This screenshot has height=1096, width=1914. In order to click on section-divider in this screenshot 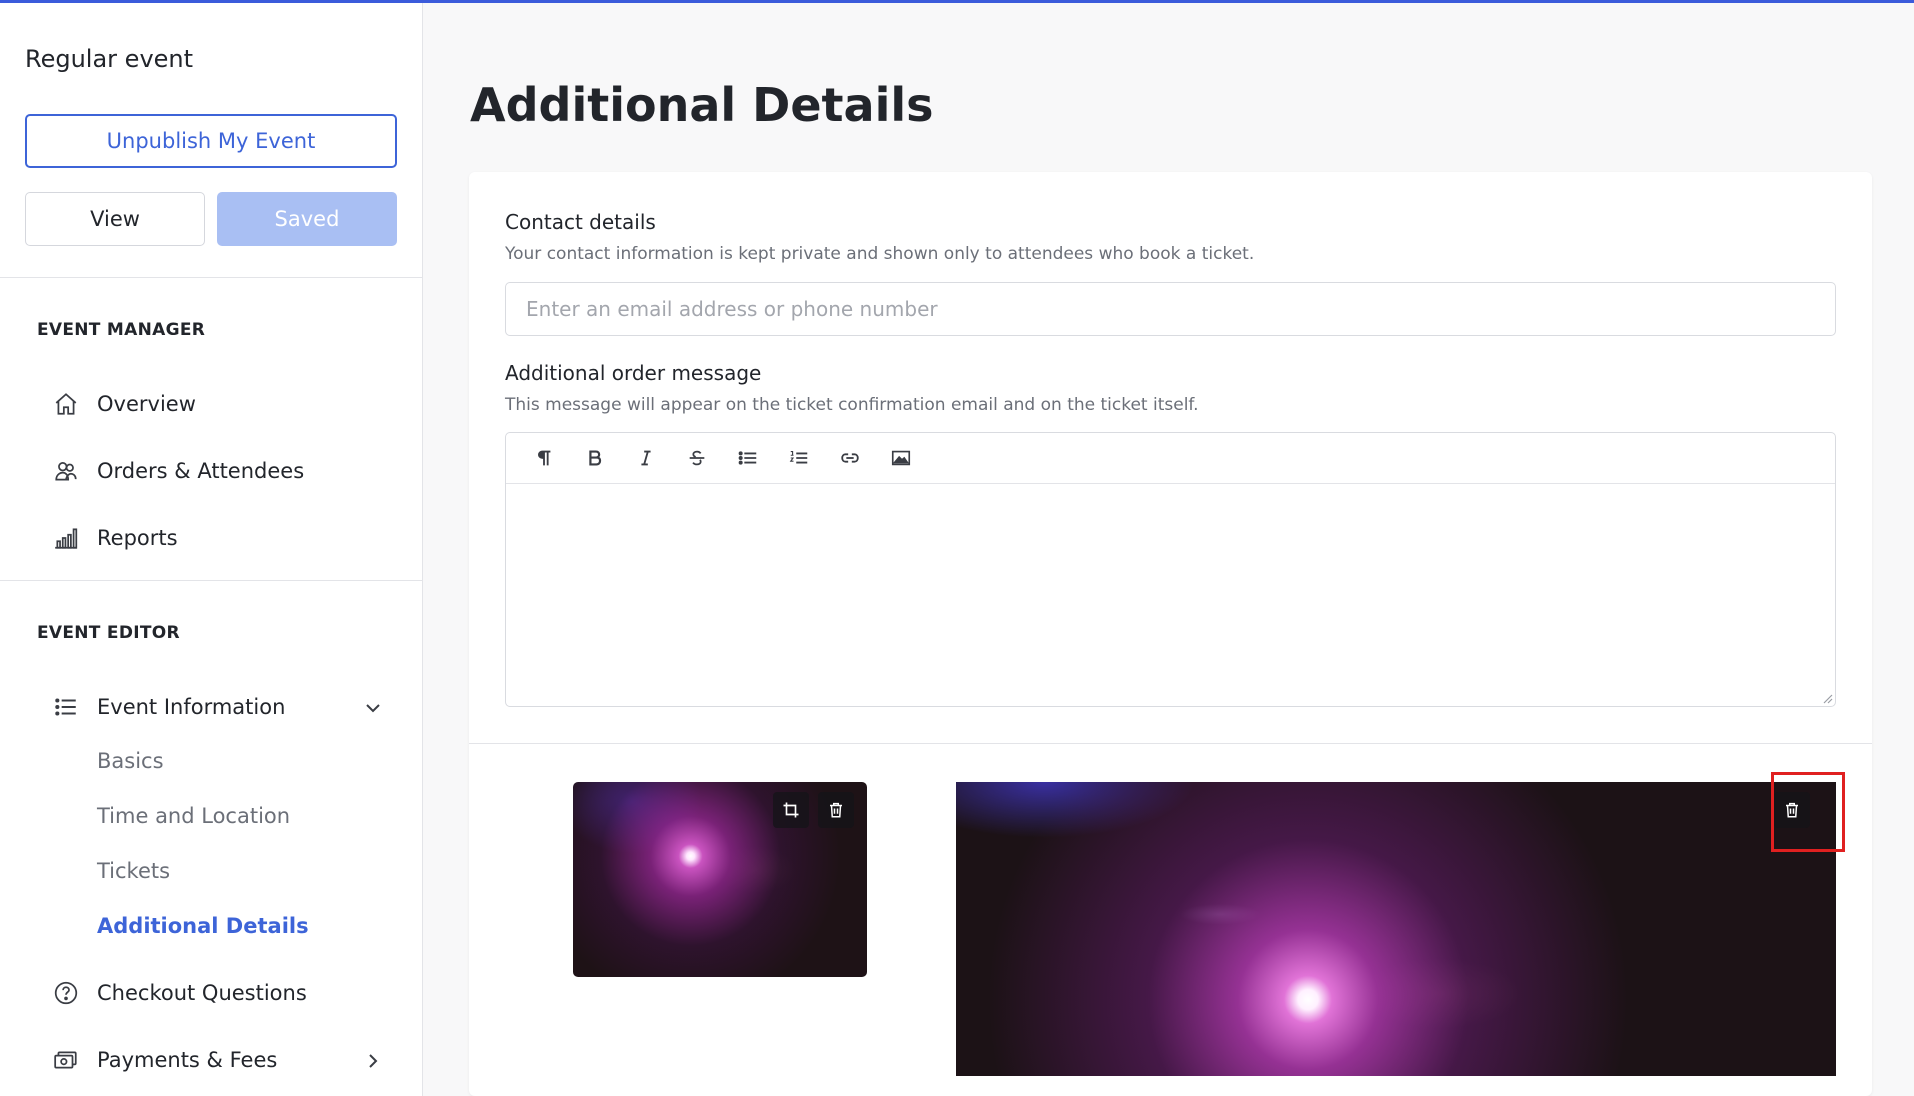, I will do `click(1170, 743)`.